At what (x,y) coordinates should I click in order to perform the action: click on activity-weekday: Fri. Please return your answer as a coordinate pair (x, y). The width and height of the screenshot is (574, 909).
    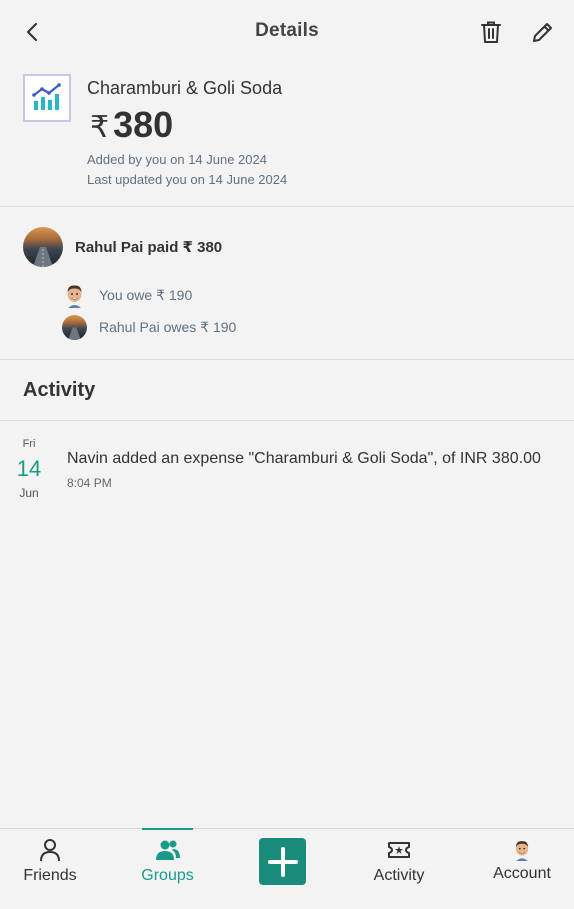
    Looking at the image, I should click on (29, 444).